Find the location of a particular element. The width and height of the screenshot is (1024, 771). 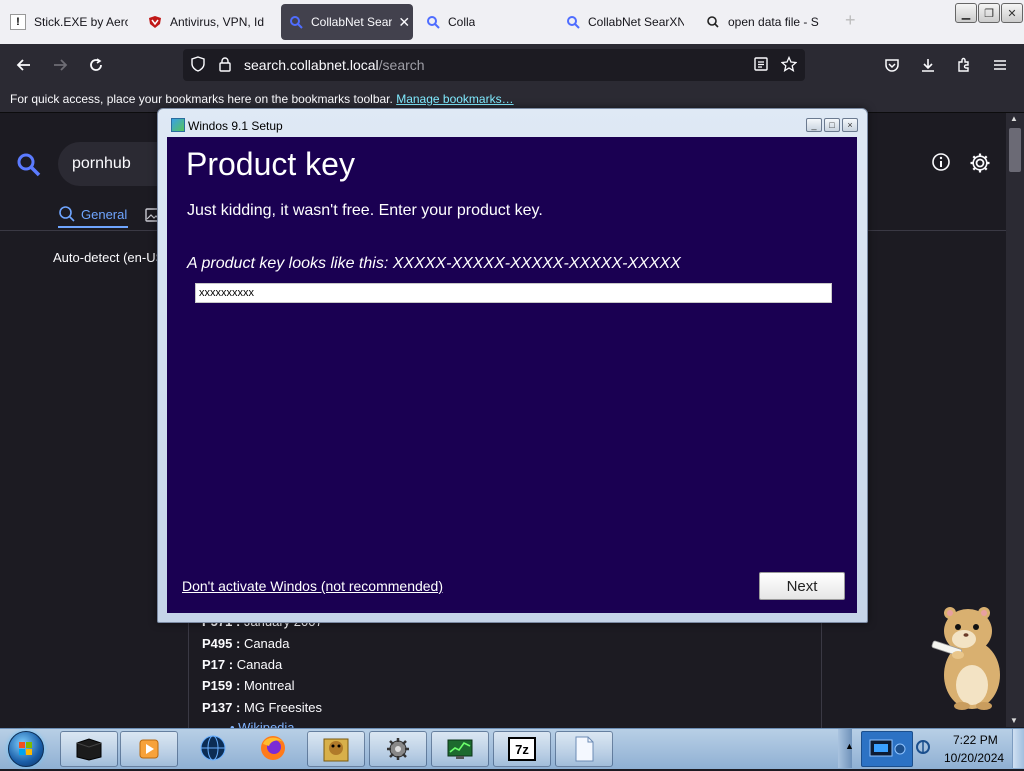

hamster-sticker-image is located at coordinates (965, 658).